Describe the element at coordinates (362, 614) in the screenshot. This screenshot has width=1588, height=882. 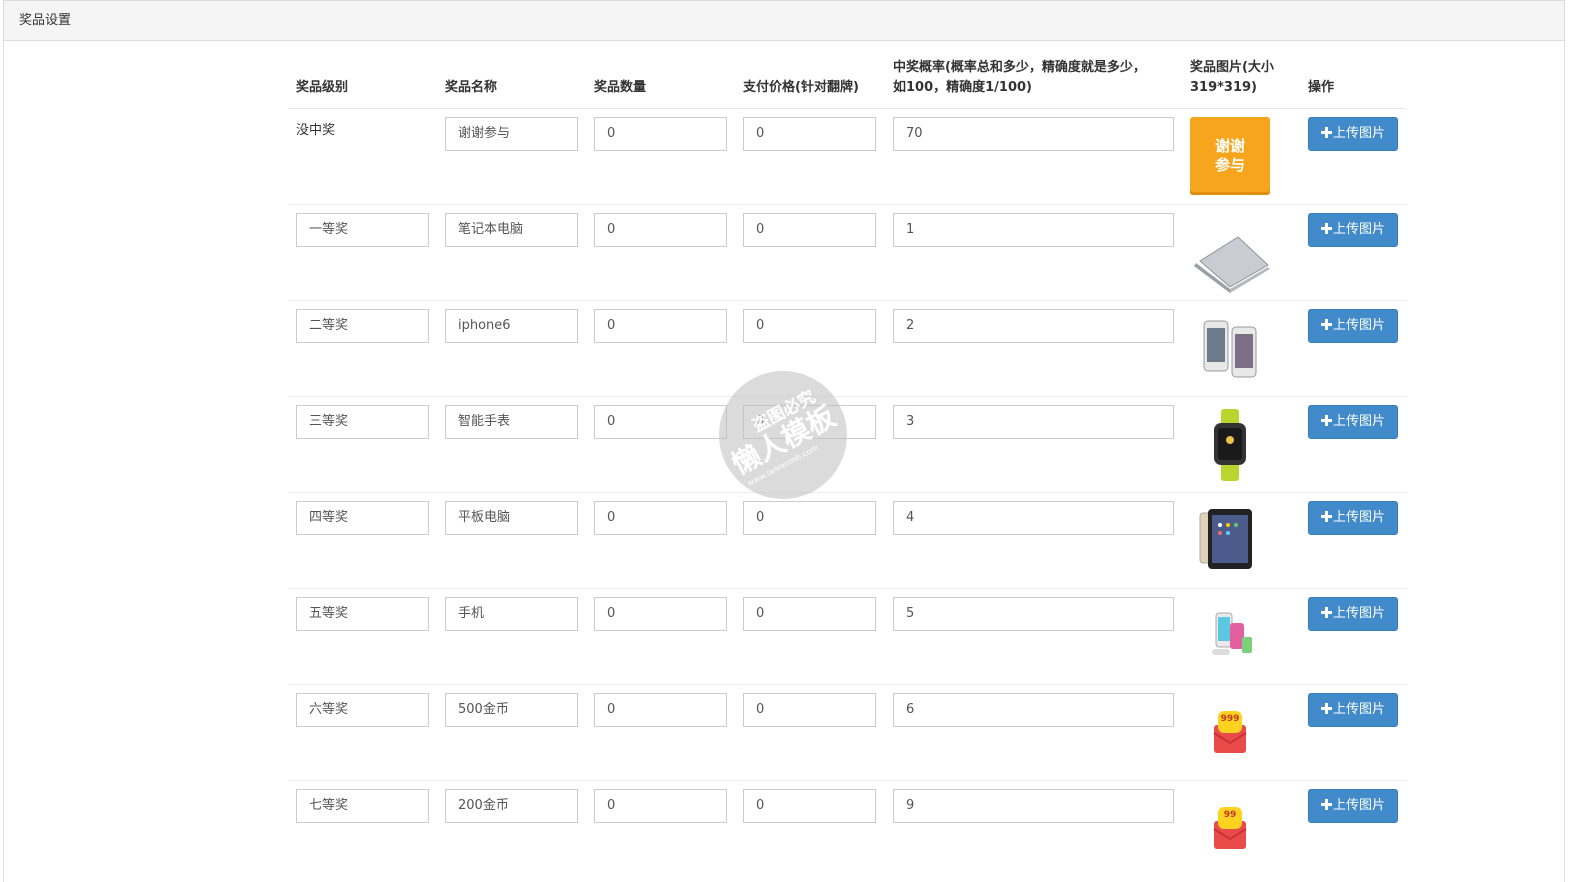
I see `prize-level-input: 五等奖` at that location.